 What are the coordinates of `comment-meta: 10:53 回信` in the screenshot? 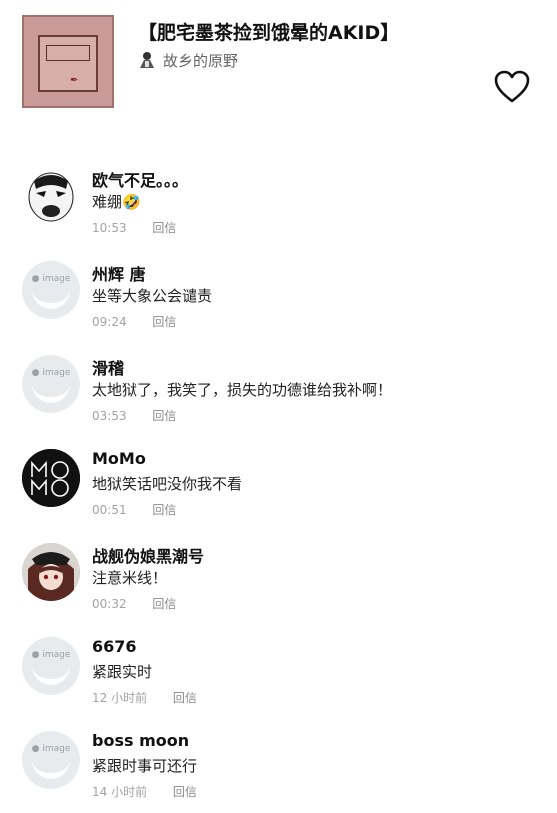 It's located at (134, 227).